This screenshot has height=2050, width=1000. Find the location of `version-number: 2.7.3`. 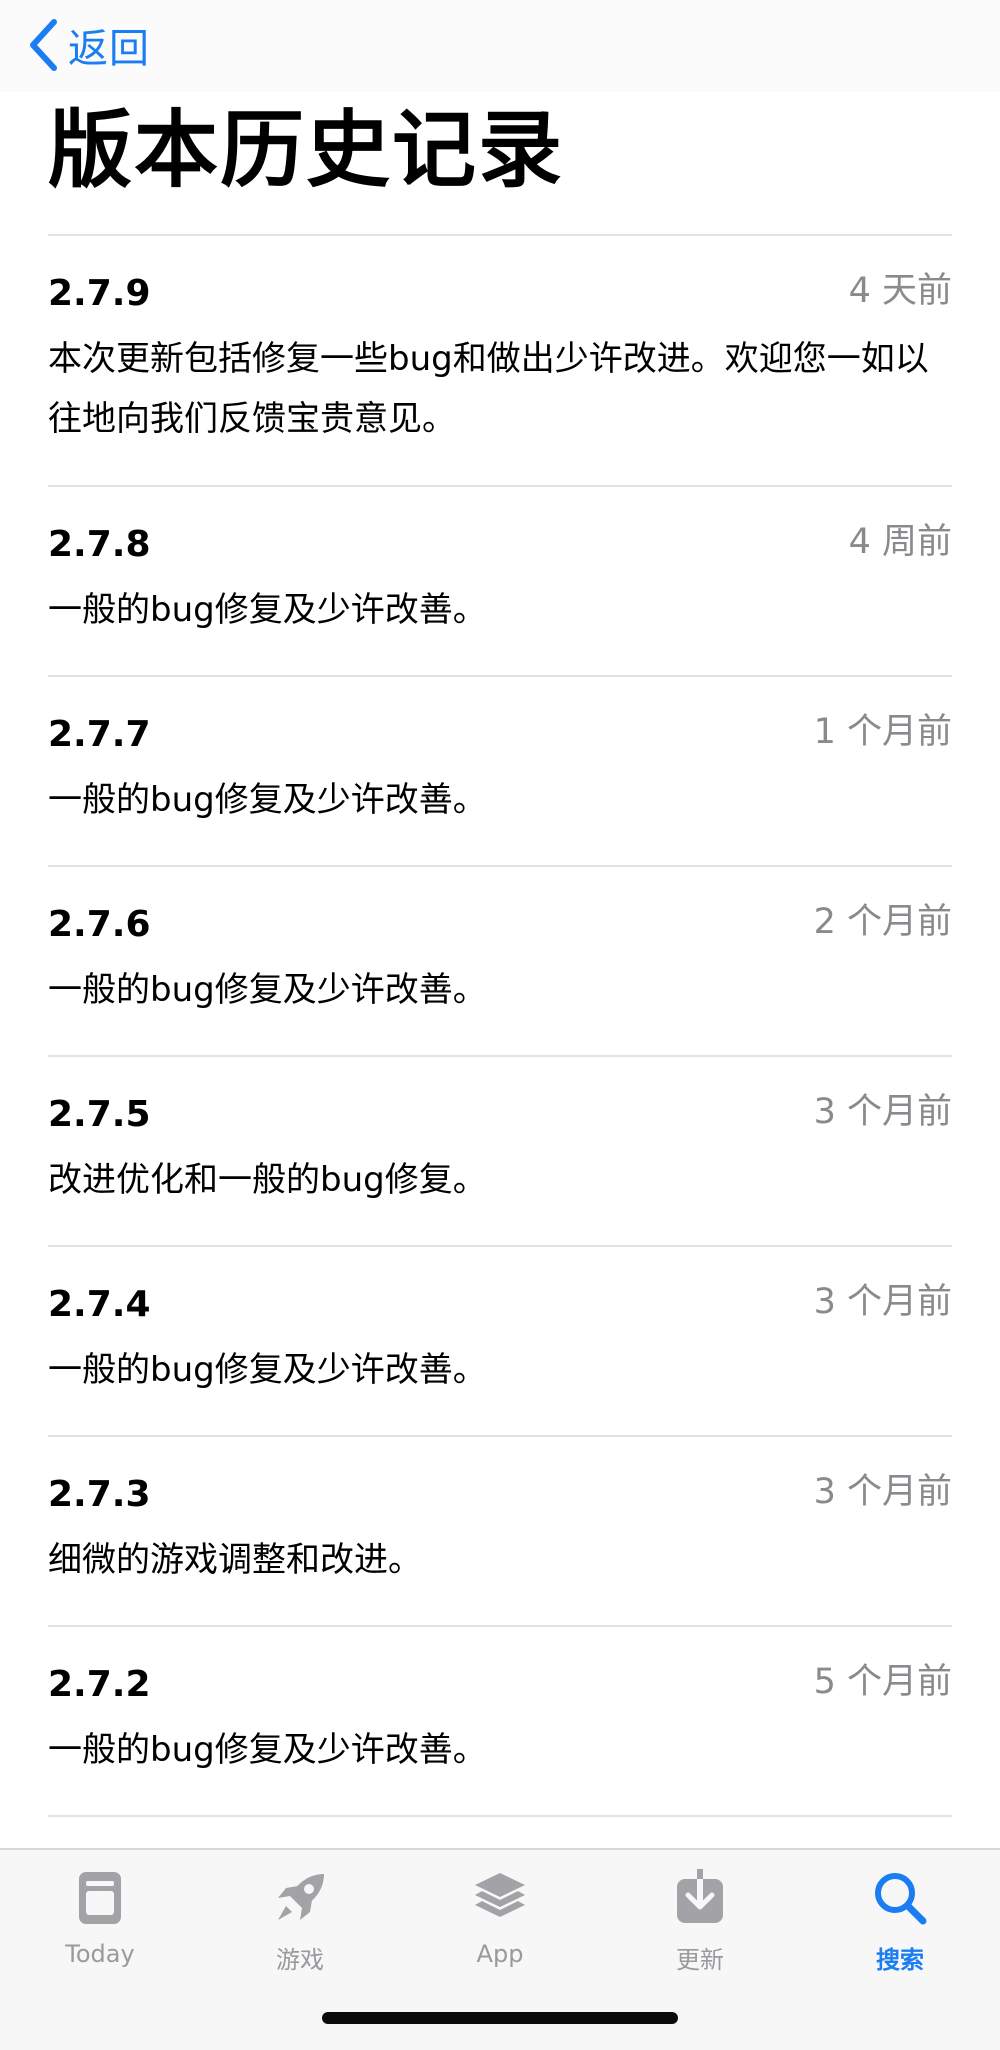

version-number: 2.7.3 is located at coordinates (99, 1494).